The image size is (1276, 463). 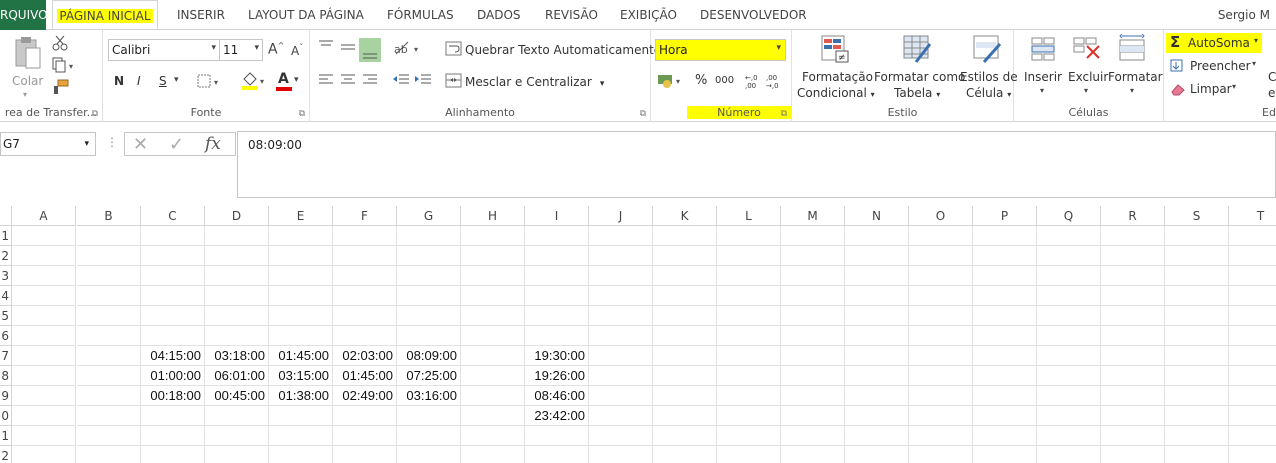 What do you see at coordinates (429, 416) in the screenshot?
I see `cell-G10` at bounding box center [429, 416].